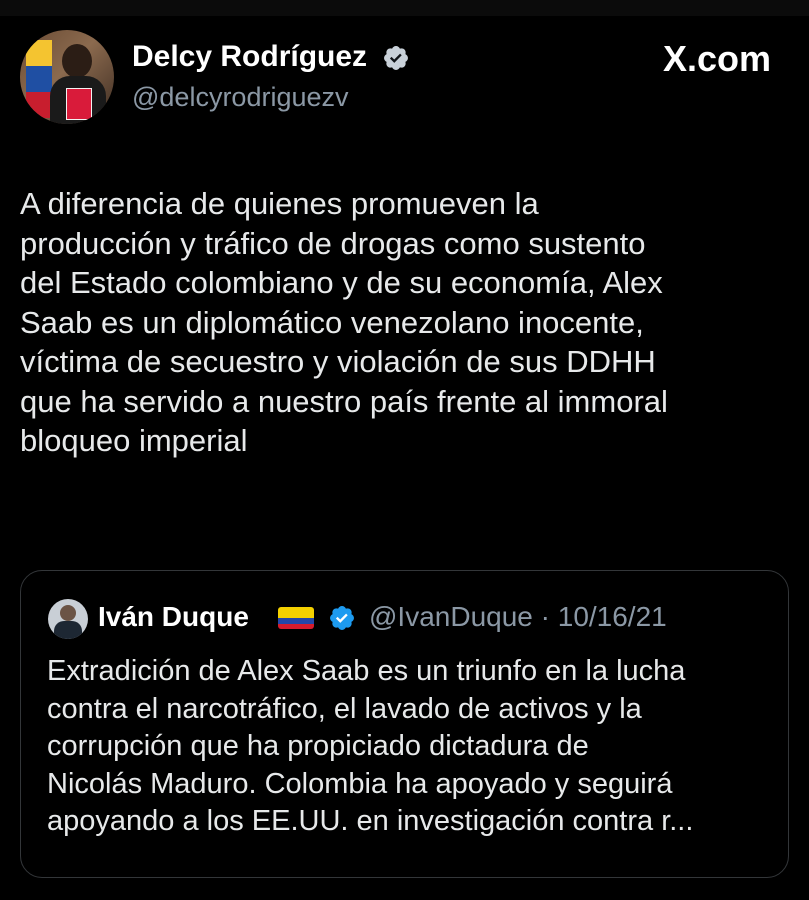 The image size is (809, 900). Describe the element at coordinates (518, 617) in the screenshot. I see `quoted-handle-date: @IvanDuque · 10/16/21` at that location.